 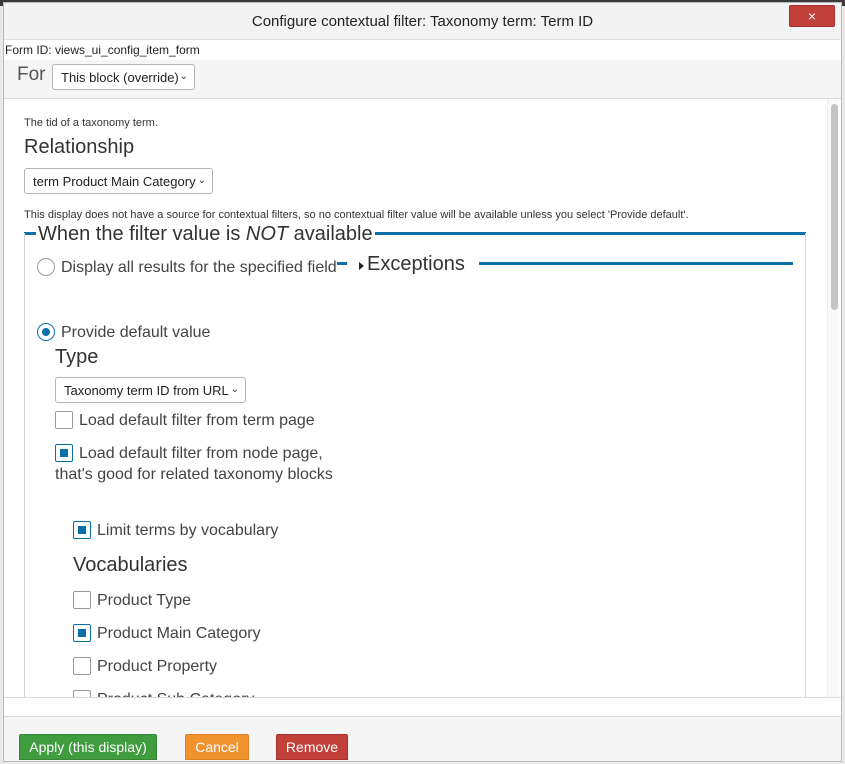 What do you see at coordinates (312, 747) in the screenshot?
I see `remove-button: Remove` at bounding box center [312, 747].